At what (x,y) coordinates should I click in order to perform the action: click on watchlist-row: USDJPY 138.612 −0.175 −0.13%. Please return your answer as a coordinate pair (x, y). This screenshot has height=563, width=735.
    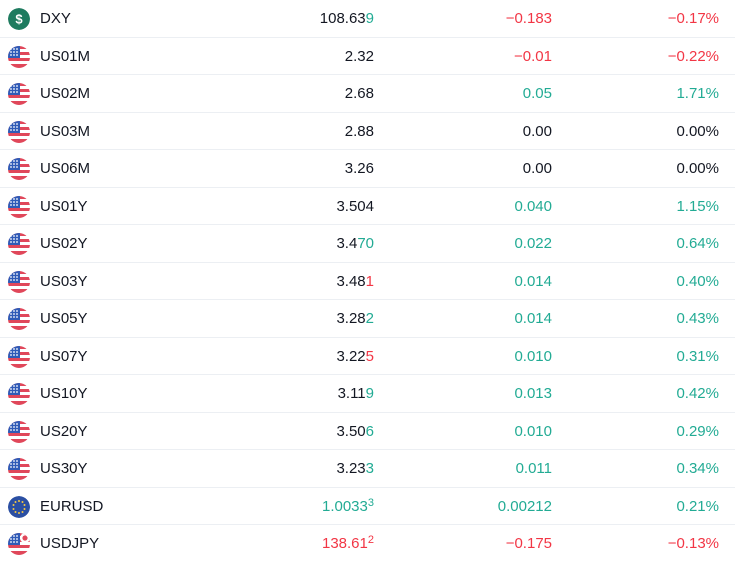
    Looking at the image, I should click on (367, 544).